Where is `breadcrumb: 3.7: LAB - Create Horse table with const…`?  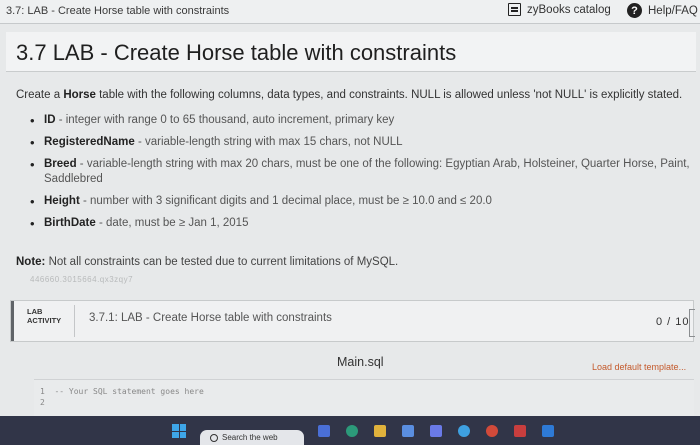 breadcrumb: 3.7: LAB - Create Horse table with const… is located at coordinates (117, 11).